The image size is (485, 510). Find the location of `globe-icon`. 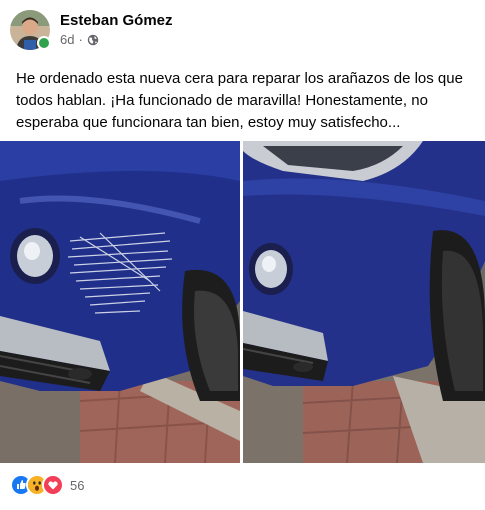

globe-icon is located at coordinates (93, 40).